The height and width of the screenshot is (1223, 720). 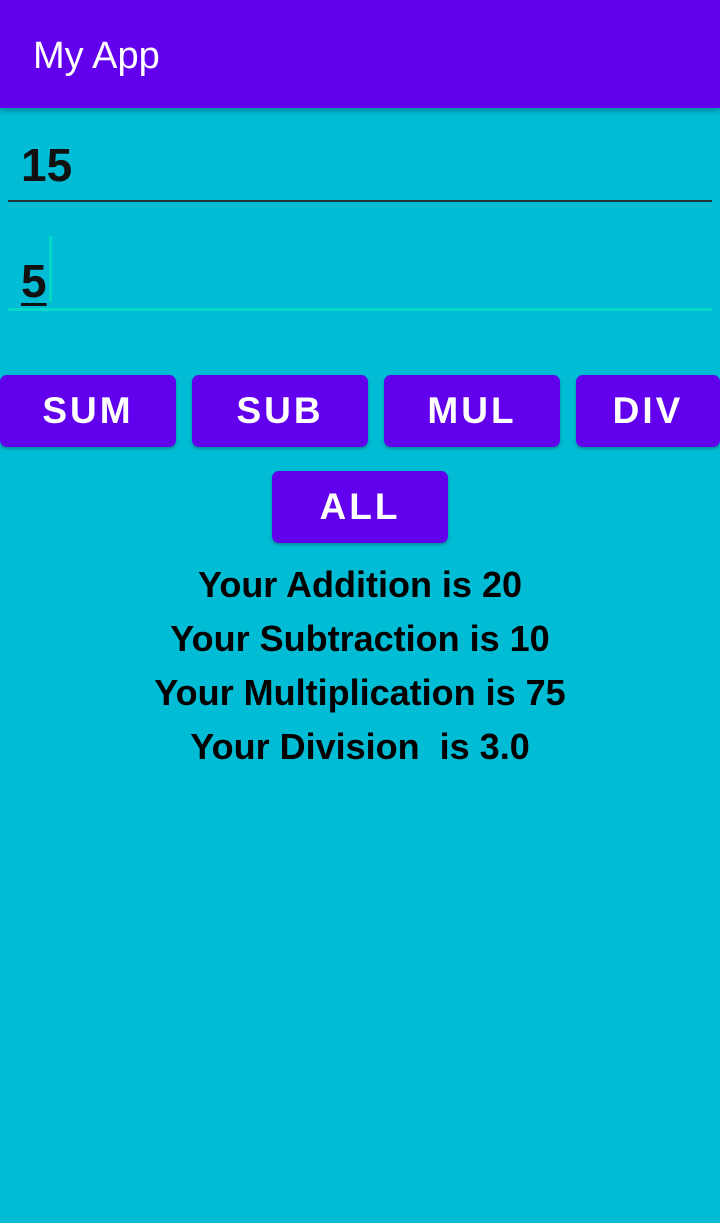 I want to click on mul-button: MUL, so click(x=472, y=411).